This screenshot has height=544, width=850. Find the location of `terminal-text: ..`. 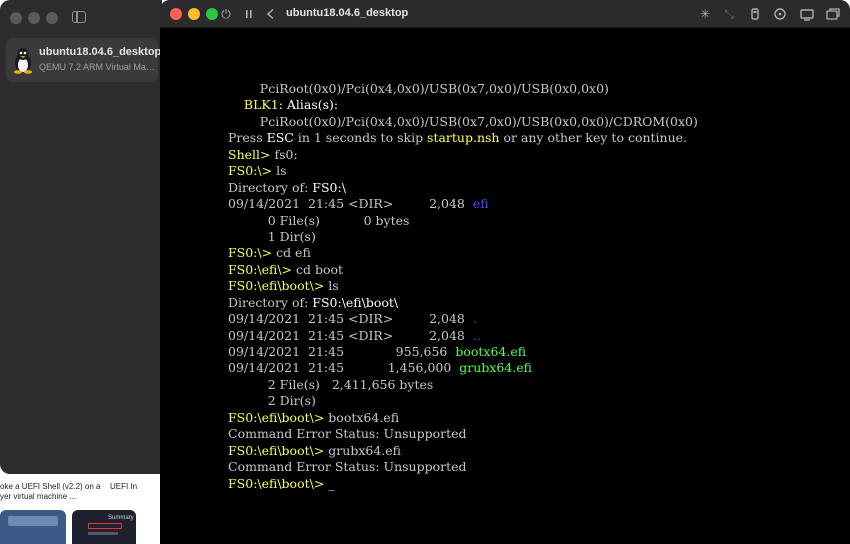

terminal-text: .. is located at coordinates (476, 335).